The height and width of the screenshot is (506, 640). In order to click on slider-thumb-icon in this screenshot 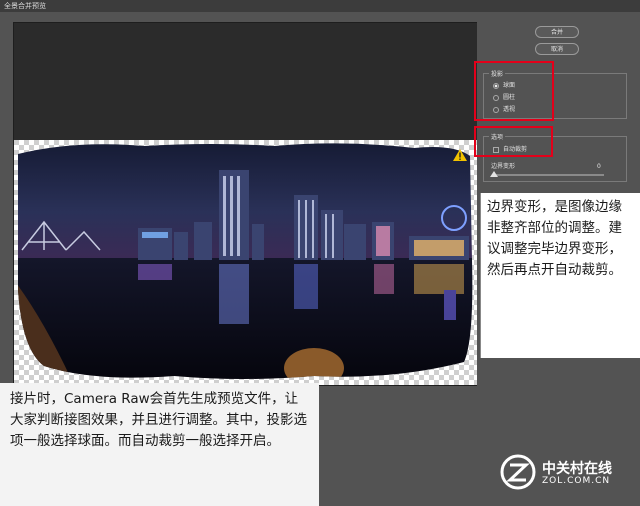, I will do `click(494, 174)`.